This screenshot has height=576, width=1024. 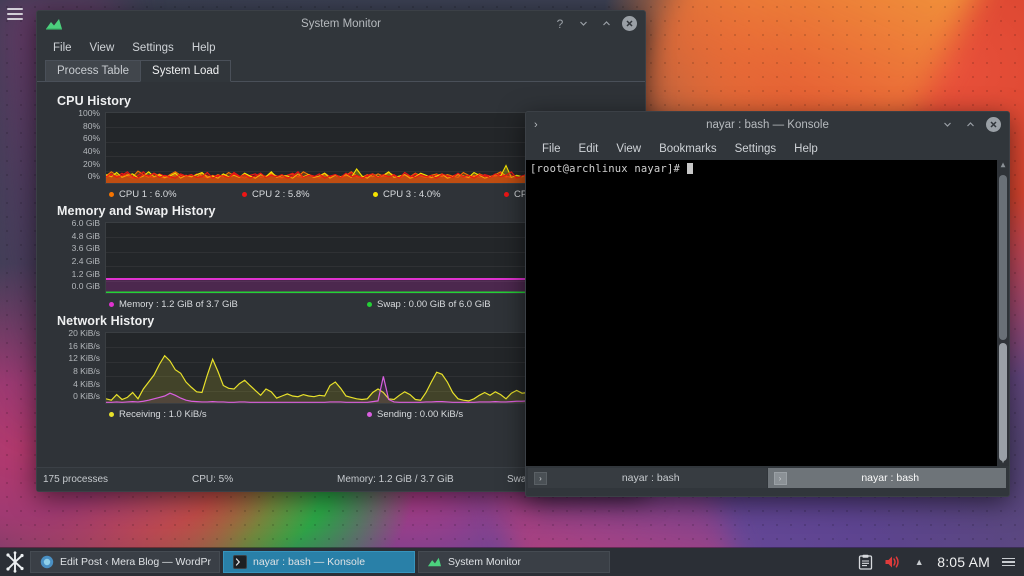 What do you see at coordinates (85, 261) in the screenshot?
I see `mem-ytick-24: 2.4 GiB` at bounding box center [85, 261].